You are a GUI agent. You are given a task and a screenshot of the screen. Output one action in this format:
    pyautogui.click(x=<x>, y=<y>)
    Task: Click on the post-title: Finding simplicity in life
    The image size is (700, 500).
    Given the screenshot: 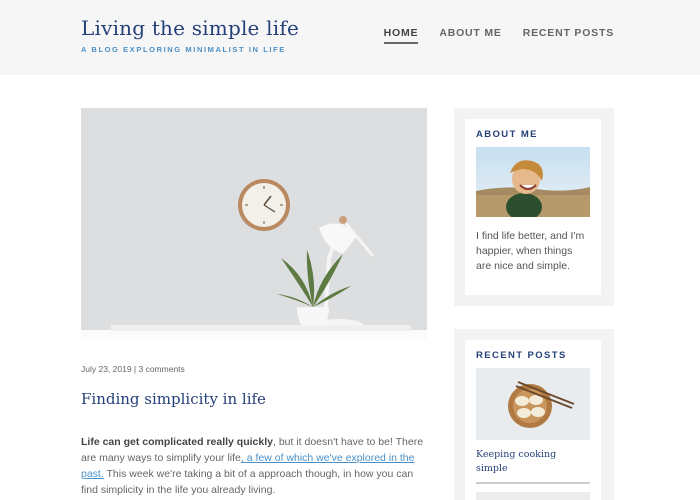 What is the action you would take?
    pyautogui.click(x=173, y=399)
    